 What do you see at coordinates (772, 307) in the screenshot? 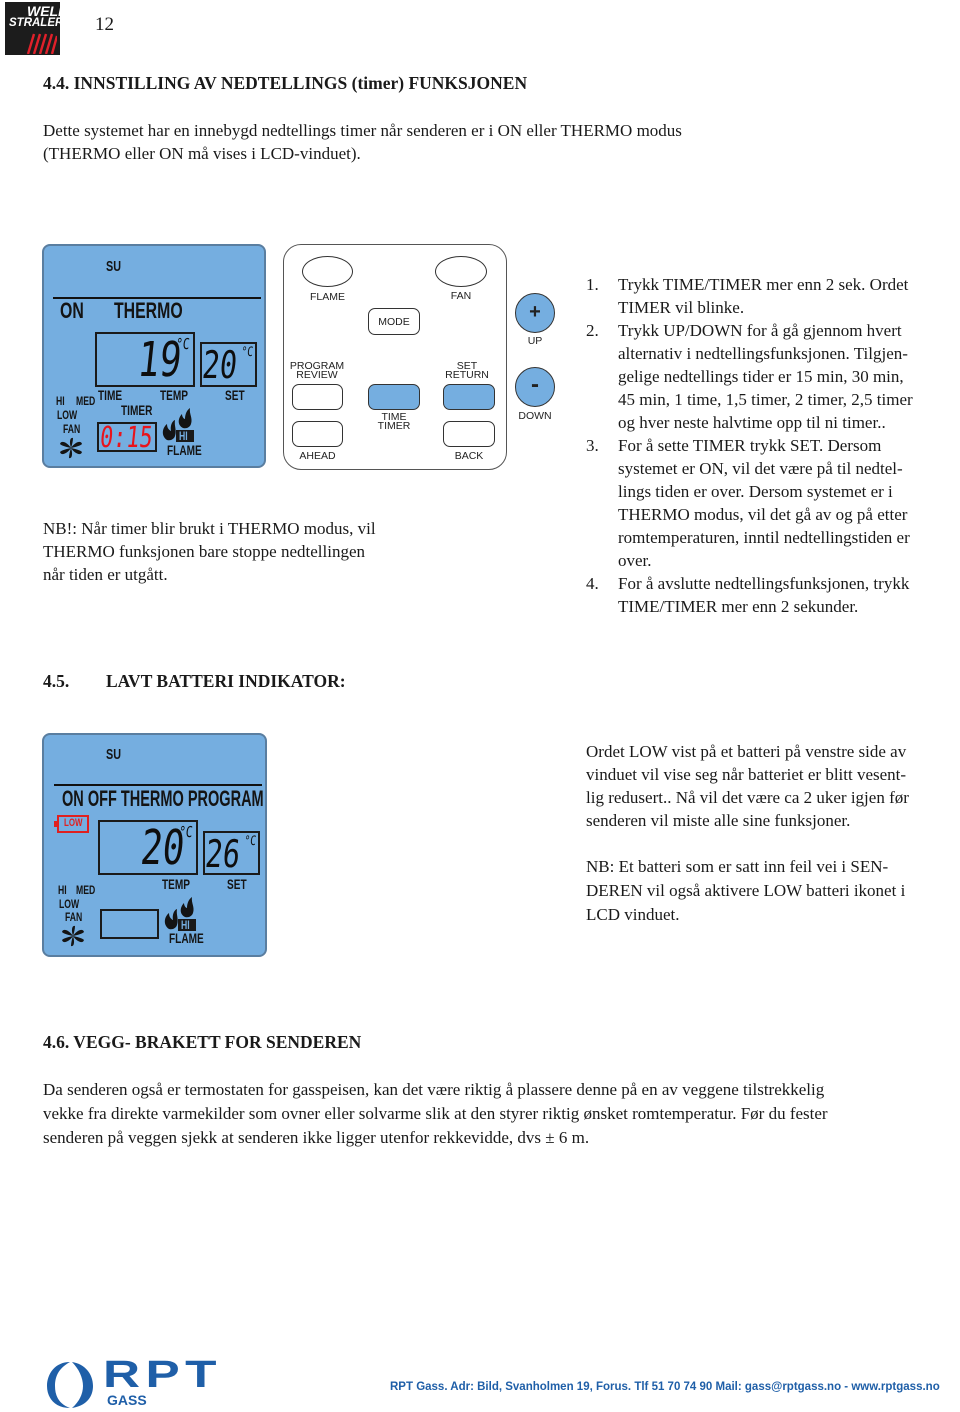
I see `step-line: TIMER vil blinke.` at bounding box center [772, 307].